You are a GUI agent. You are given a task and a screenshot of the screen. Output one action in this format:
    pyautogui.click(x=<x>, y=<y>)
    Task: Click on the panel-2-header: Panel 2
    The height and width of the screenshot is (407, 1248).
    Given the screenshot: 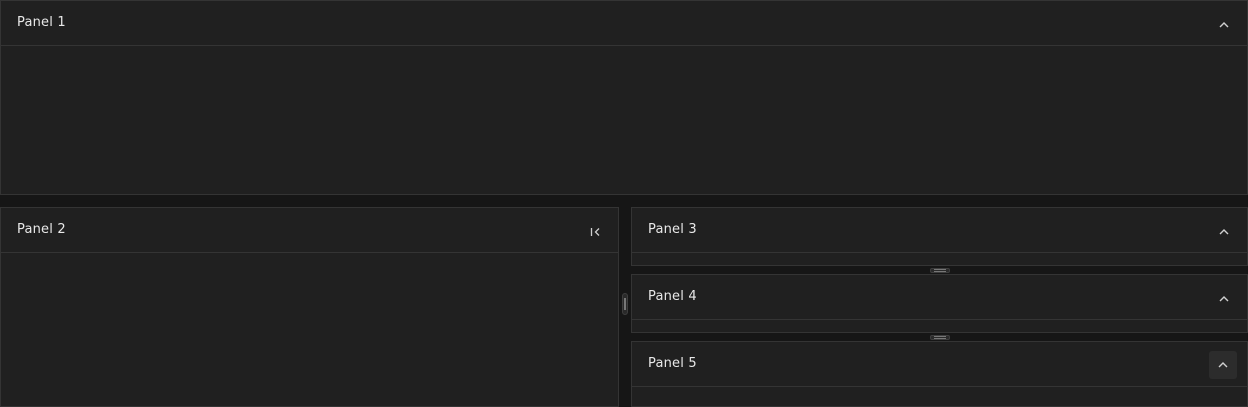 What is the action you would take?
    pyautogui.click(x=309, y=230)
    